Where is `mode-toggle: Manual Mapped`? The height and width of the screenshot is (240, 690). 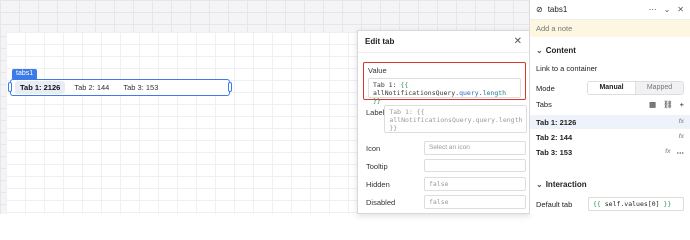
mode-toggle: Manual Mapped is located at coordinates (635, 88).